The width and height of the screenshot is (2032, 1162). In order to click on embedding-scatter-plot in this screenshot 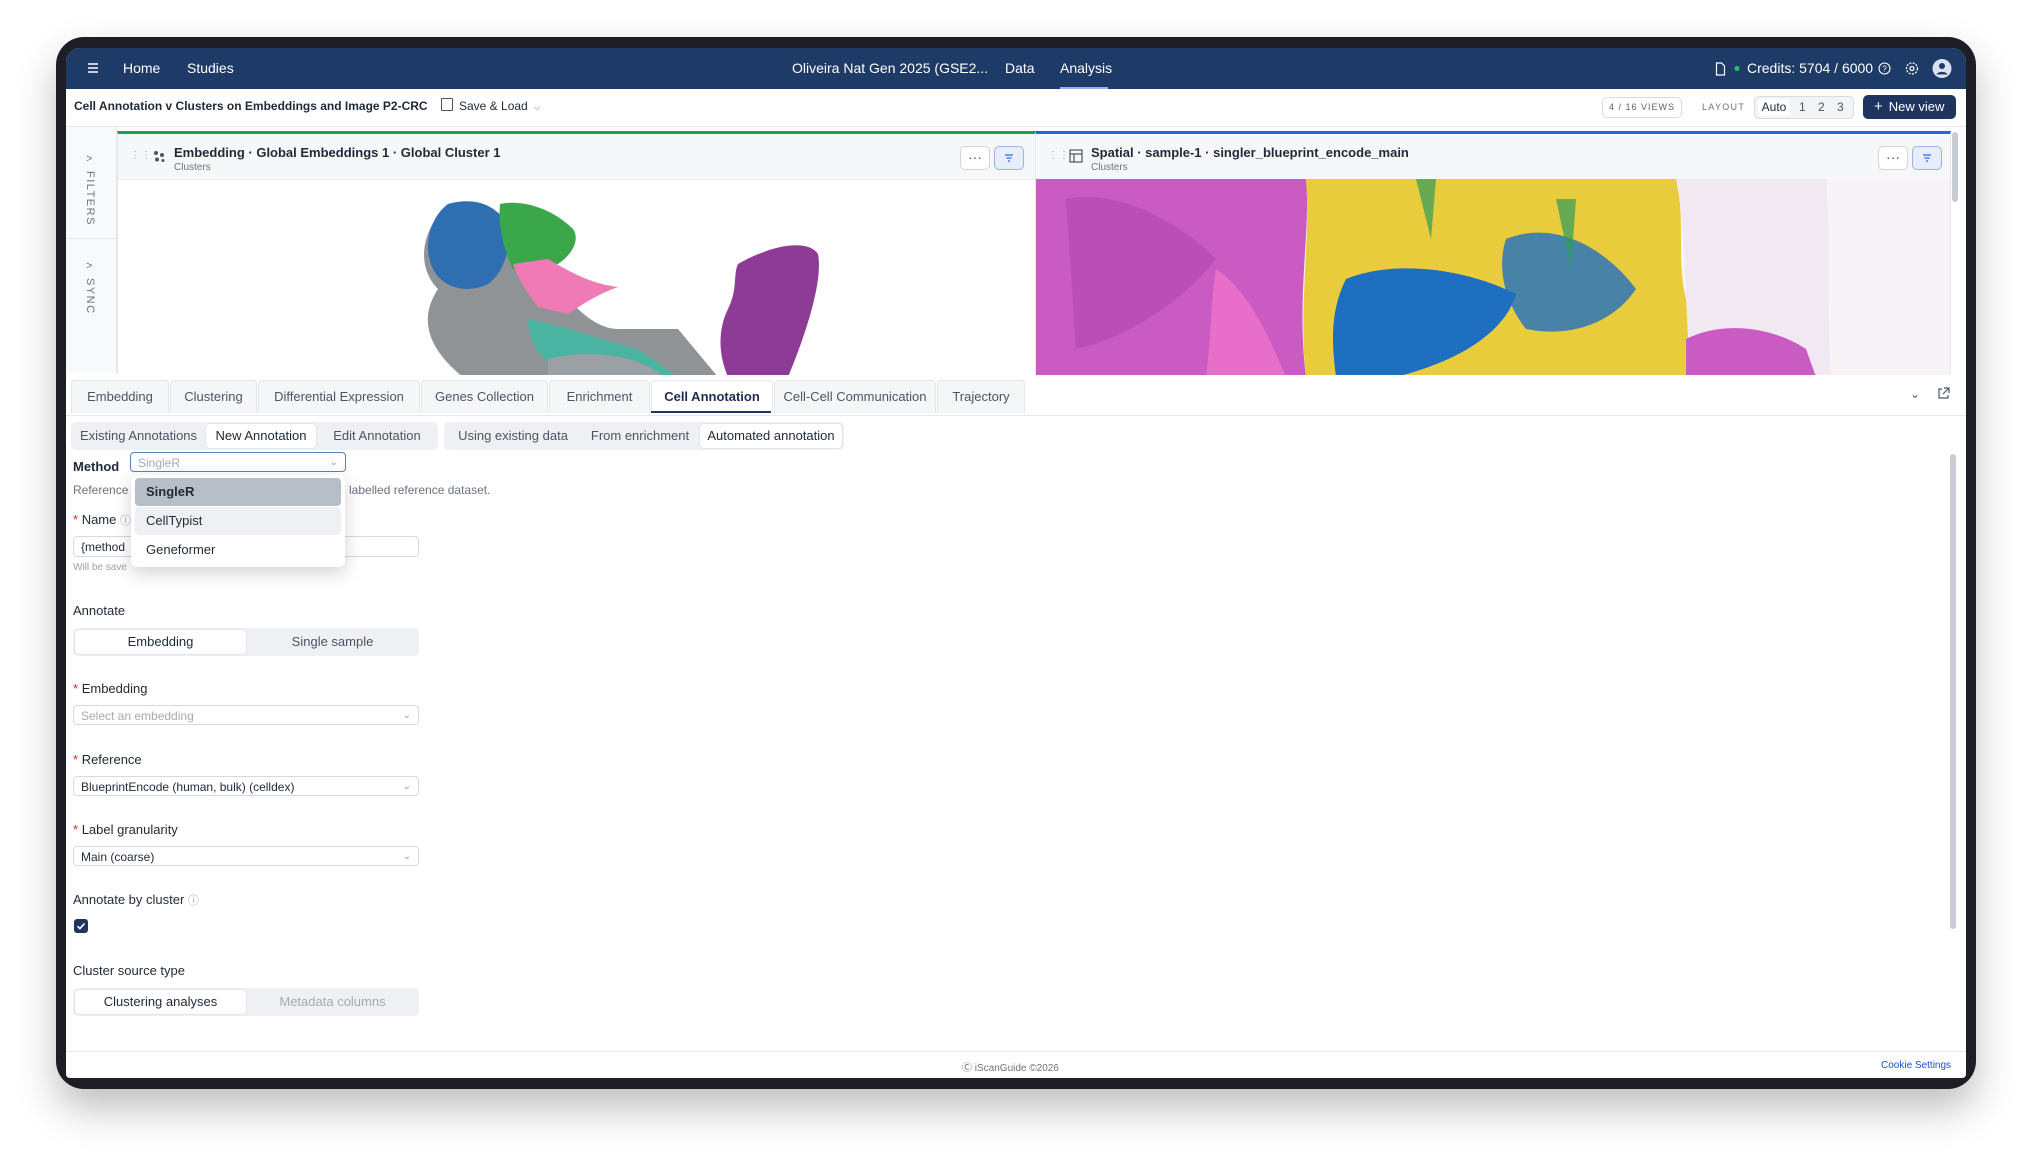, I will do `click(576, 278)`.